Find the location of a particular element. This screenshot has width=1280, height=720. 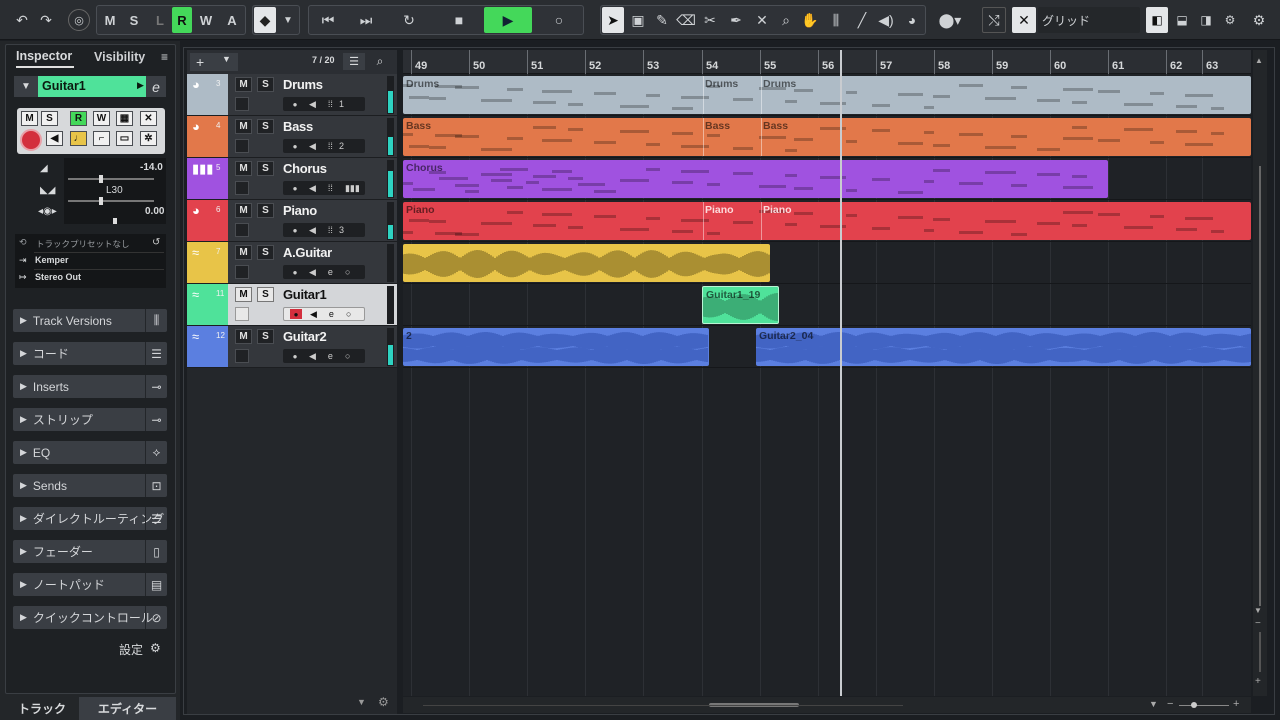

section-sends: ▶ Sends ⊡ is located at coordinates (90, 485).